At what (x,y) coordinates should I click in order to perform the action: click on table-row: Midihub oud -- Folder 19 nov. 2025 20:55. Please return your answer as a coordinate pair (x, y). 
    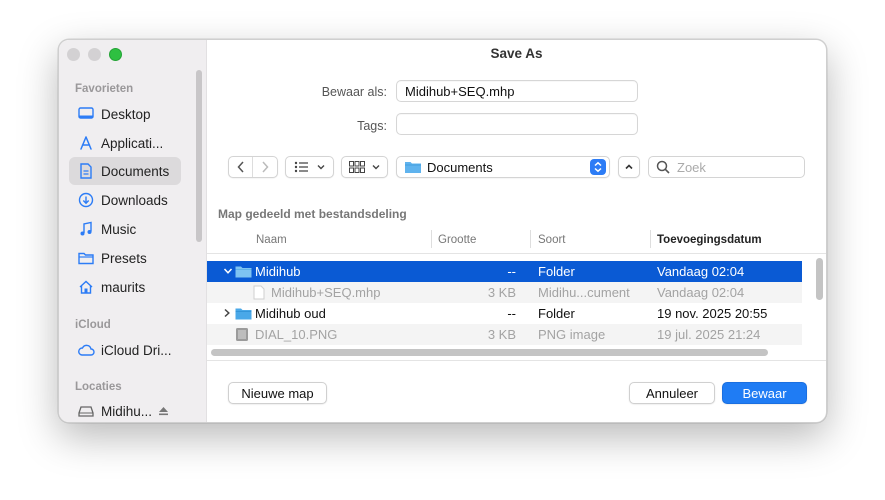
    Looking at the image, I should click on (504, 313).